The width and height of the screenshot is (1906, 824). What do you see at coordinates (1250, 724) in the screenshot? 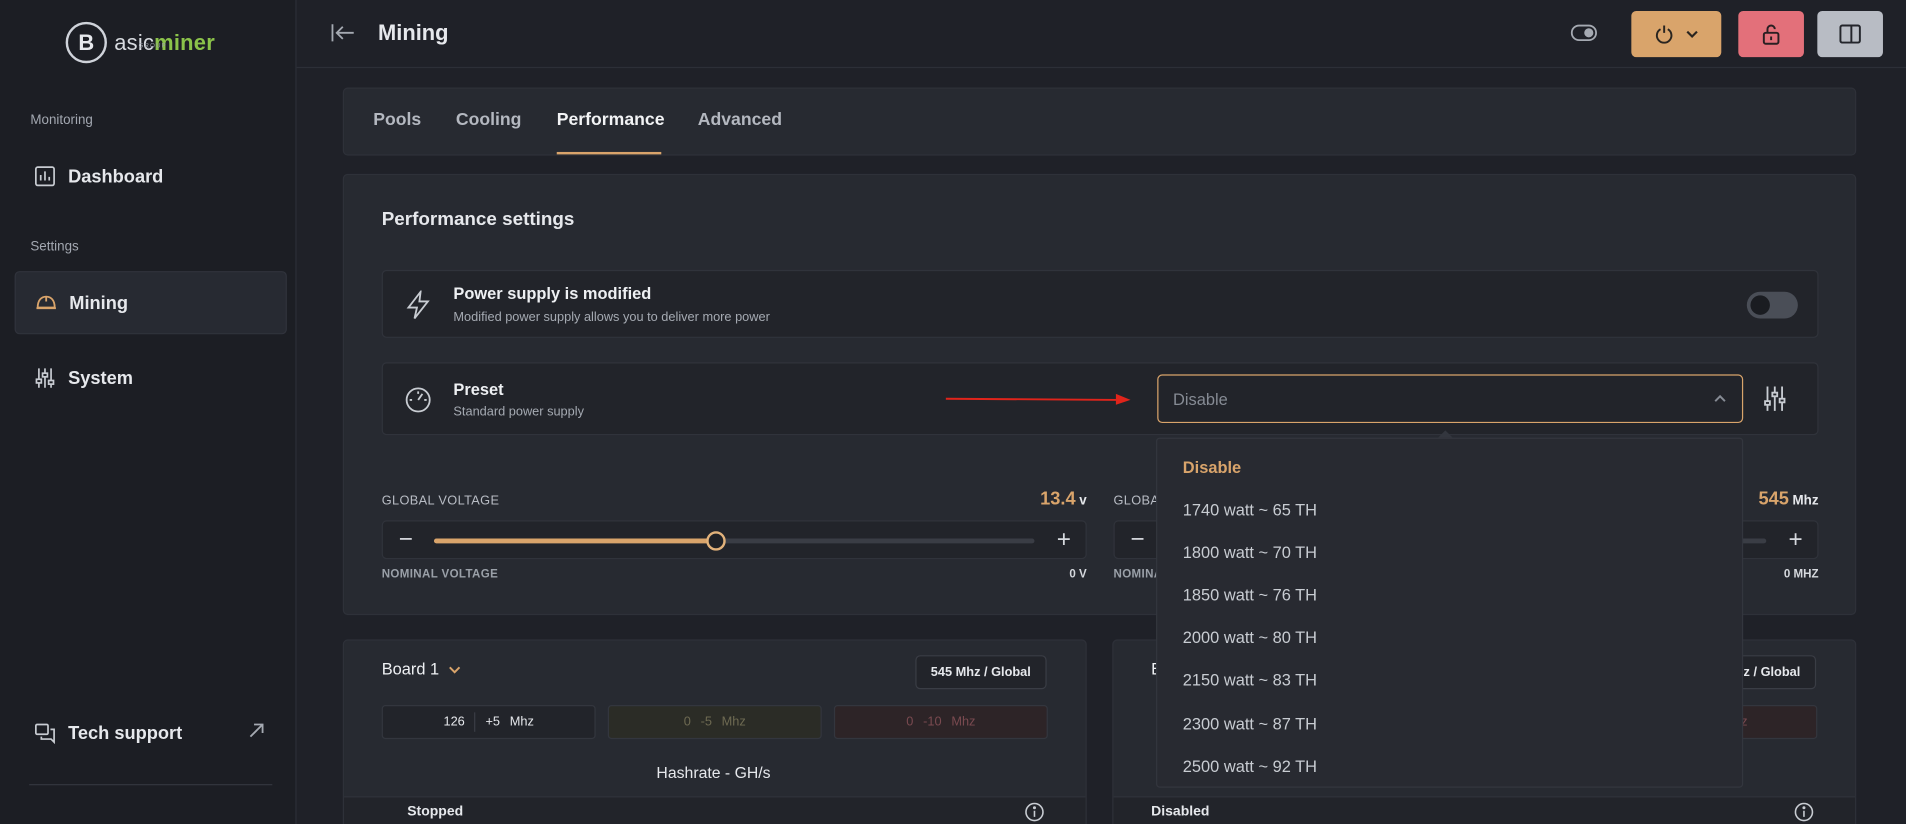
I see `preset-option: 2300 watt ~ 87 TH` at bounding box center [1250, 724].